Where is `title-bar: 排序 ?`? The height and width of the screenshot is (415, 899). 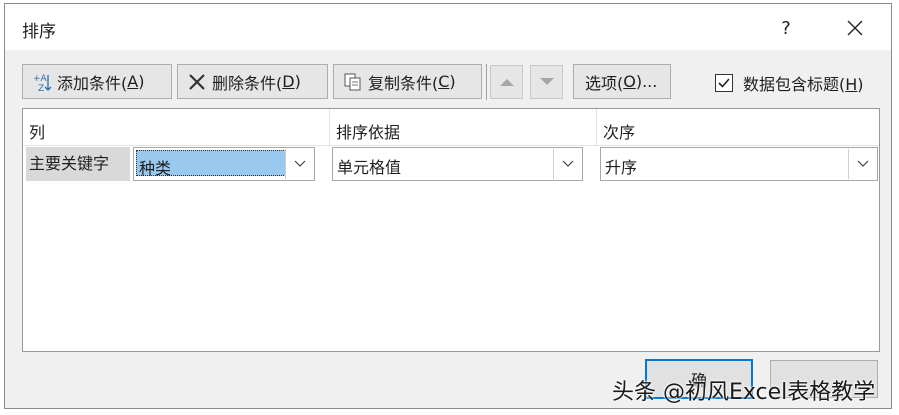 title-bar: 排序 ? is located at coordinates (448, 27).